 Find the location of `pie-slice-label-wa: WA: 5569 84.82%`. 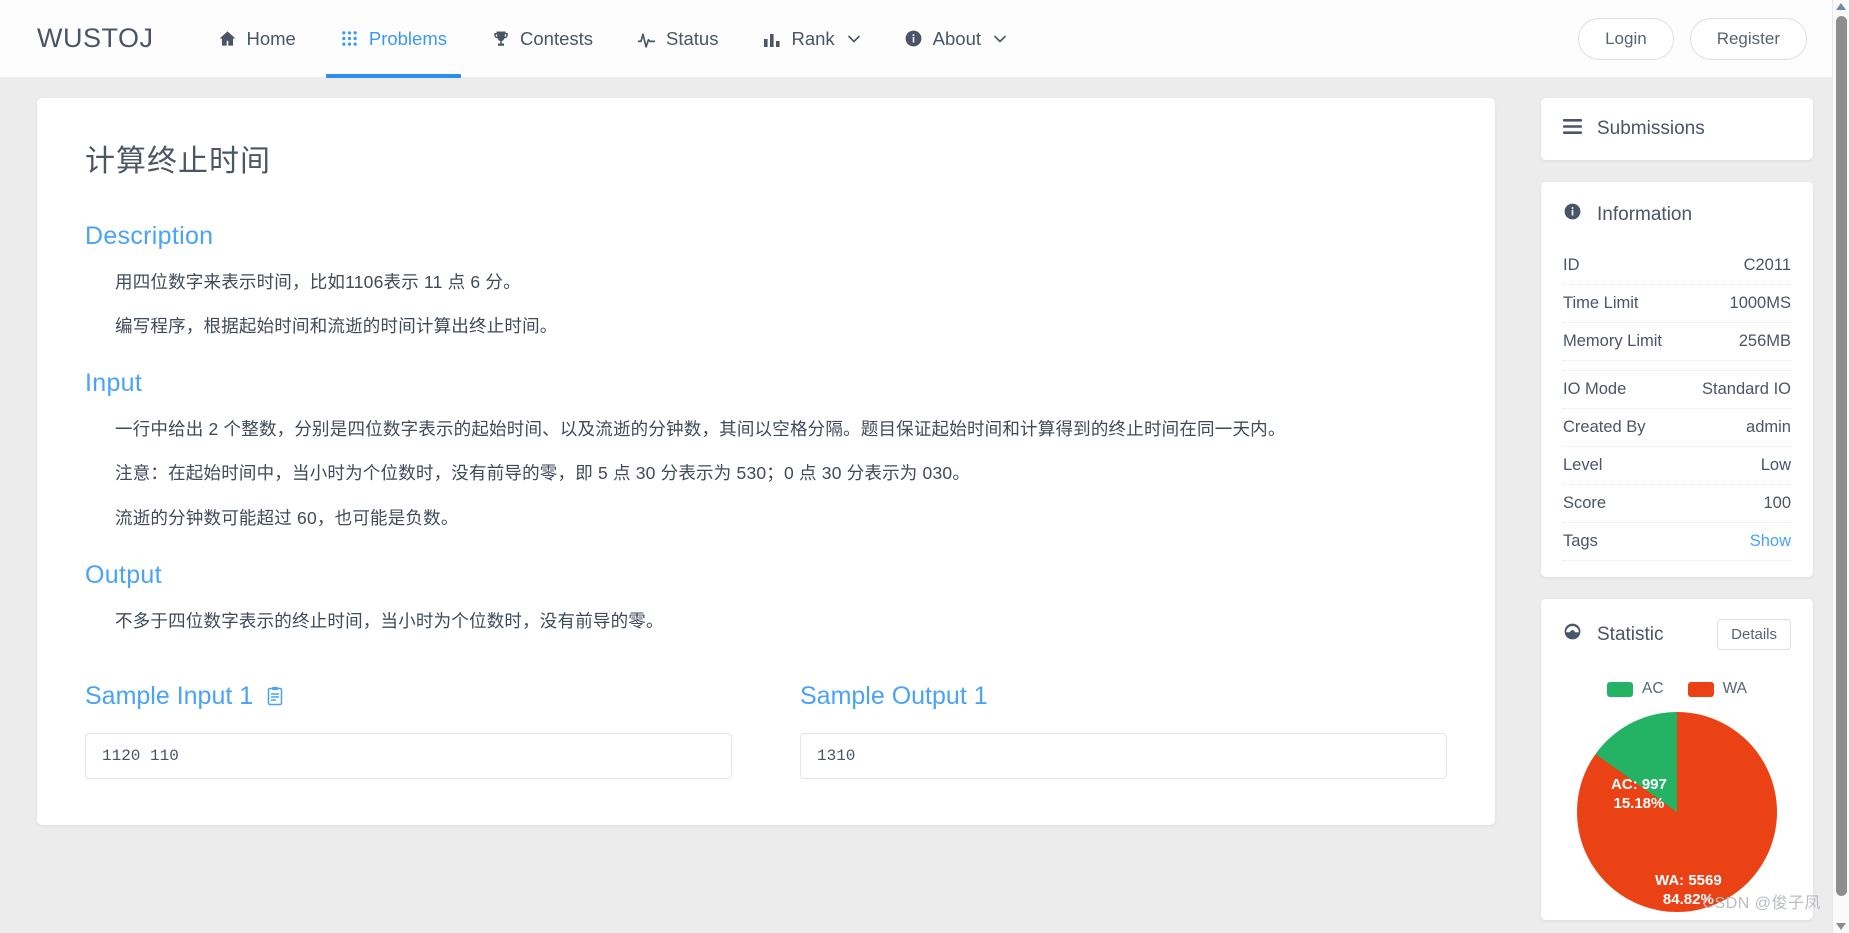

pie-slice-label-wa: WA: 5569 84.82% is located at coordinates (1688, 891).